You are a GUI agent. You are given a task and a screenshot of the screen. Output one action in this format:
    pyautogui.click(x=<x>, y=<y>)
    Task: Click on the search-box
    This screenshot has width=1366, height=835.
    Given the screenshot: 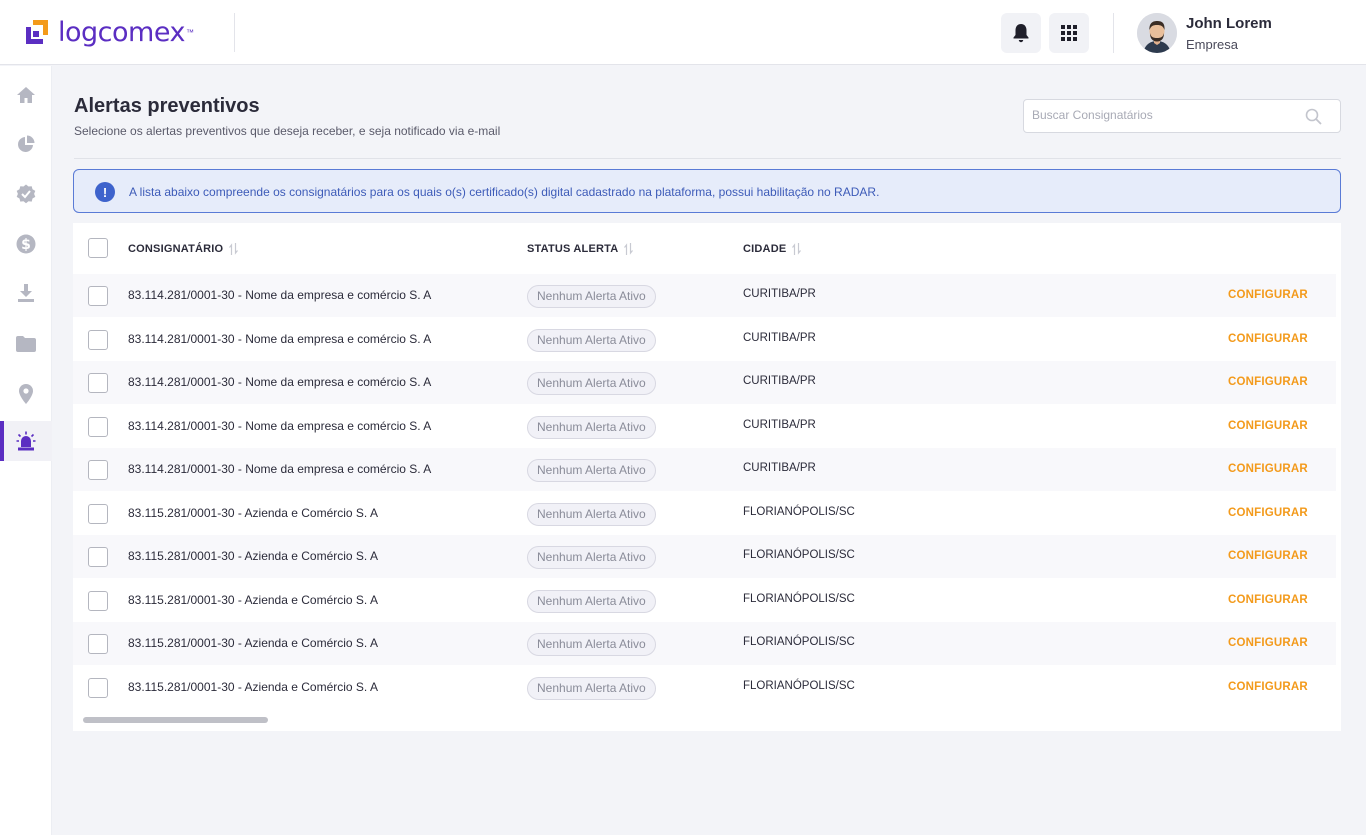 What is the action you would take?
    pyautogui.click(x=1182, y=116)
    